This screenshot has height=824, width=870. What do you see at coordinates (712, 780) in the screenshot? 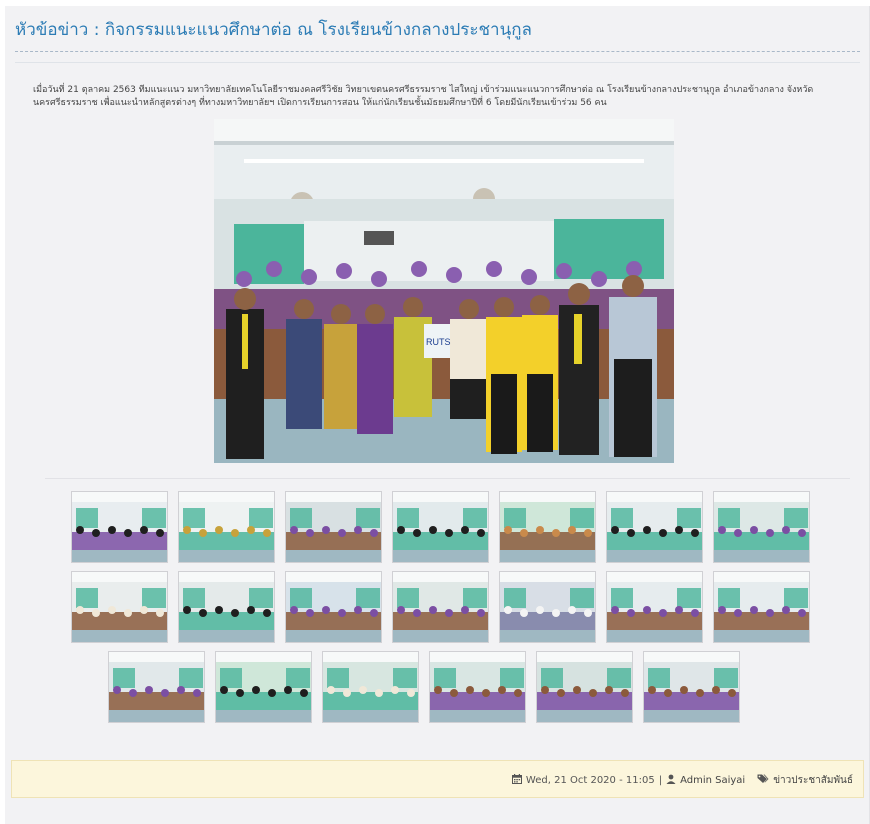
I see `author-link: Admin Saiyai` at bounding box center [712, 780].